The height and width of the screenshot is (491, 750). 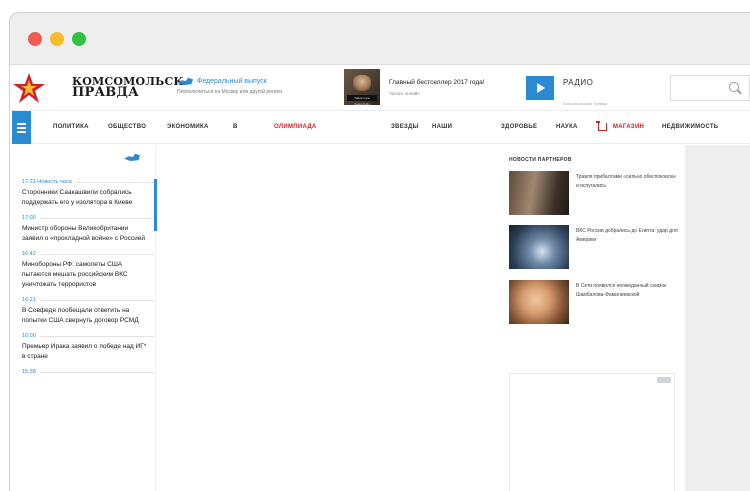 What do you see at coordinates (79, 39) in the screenshot?
I see `maximize-window-button` at bounding box center [79, 39].